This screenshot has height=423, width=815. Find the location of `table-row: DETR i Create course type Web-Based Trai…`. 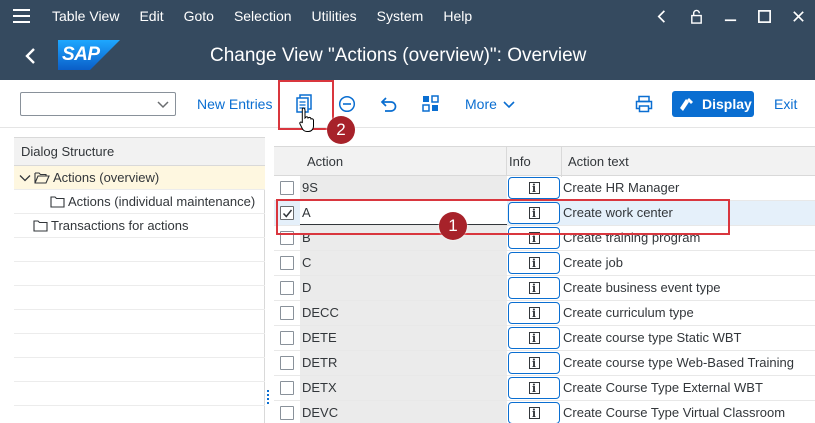

table-row: DETR i Create course type Web-Based Trai… is located at coordinates (544, 363).